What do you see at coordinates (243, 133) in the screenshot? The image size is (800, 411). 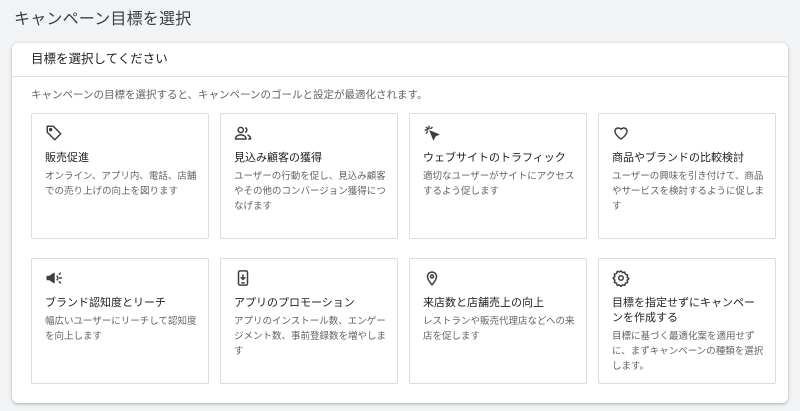 I see `people-icon` at bounding box center [243, 133].